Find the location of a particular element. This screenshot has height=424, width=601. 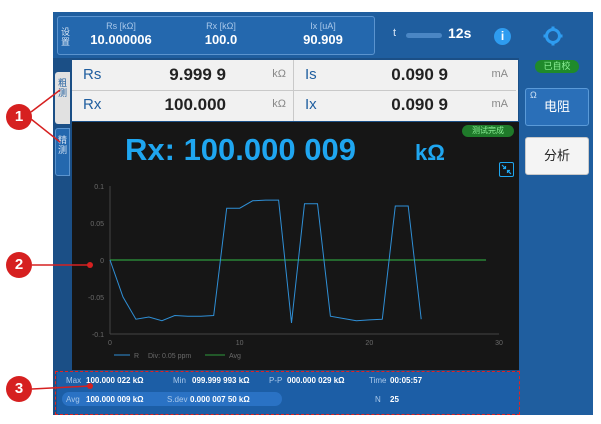

callout-leaders is located at coordinates (61, 239).